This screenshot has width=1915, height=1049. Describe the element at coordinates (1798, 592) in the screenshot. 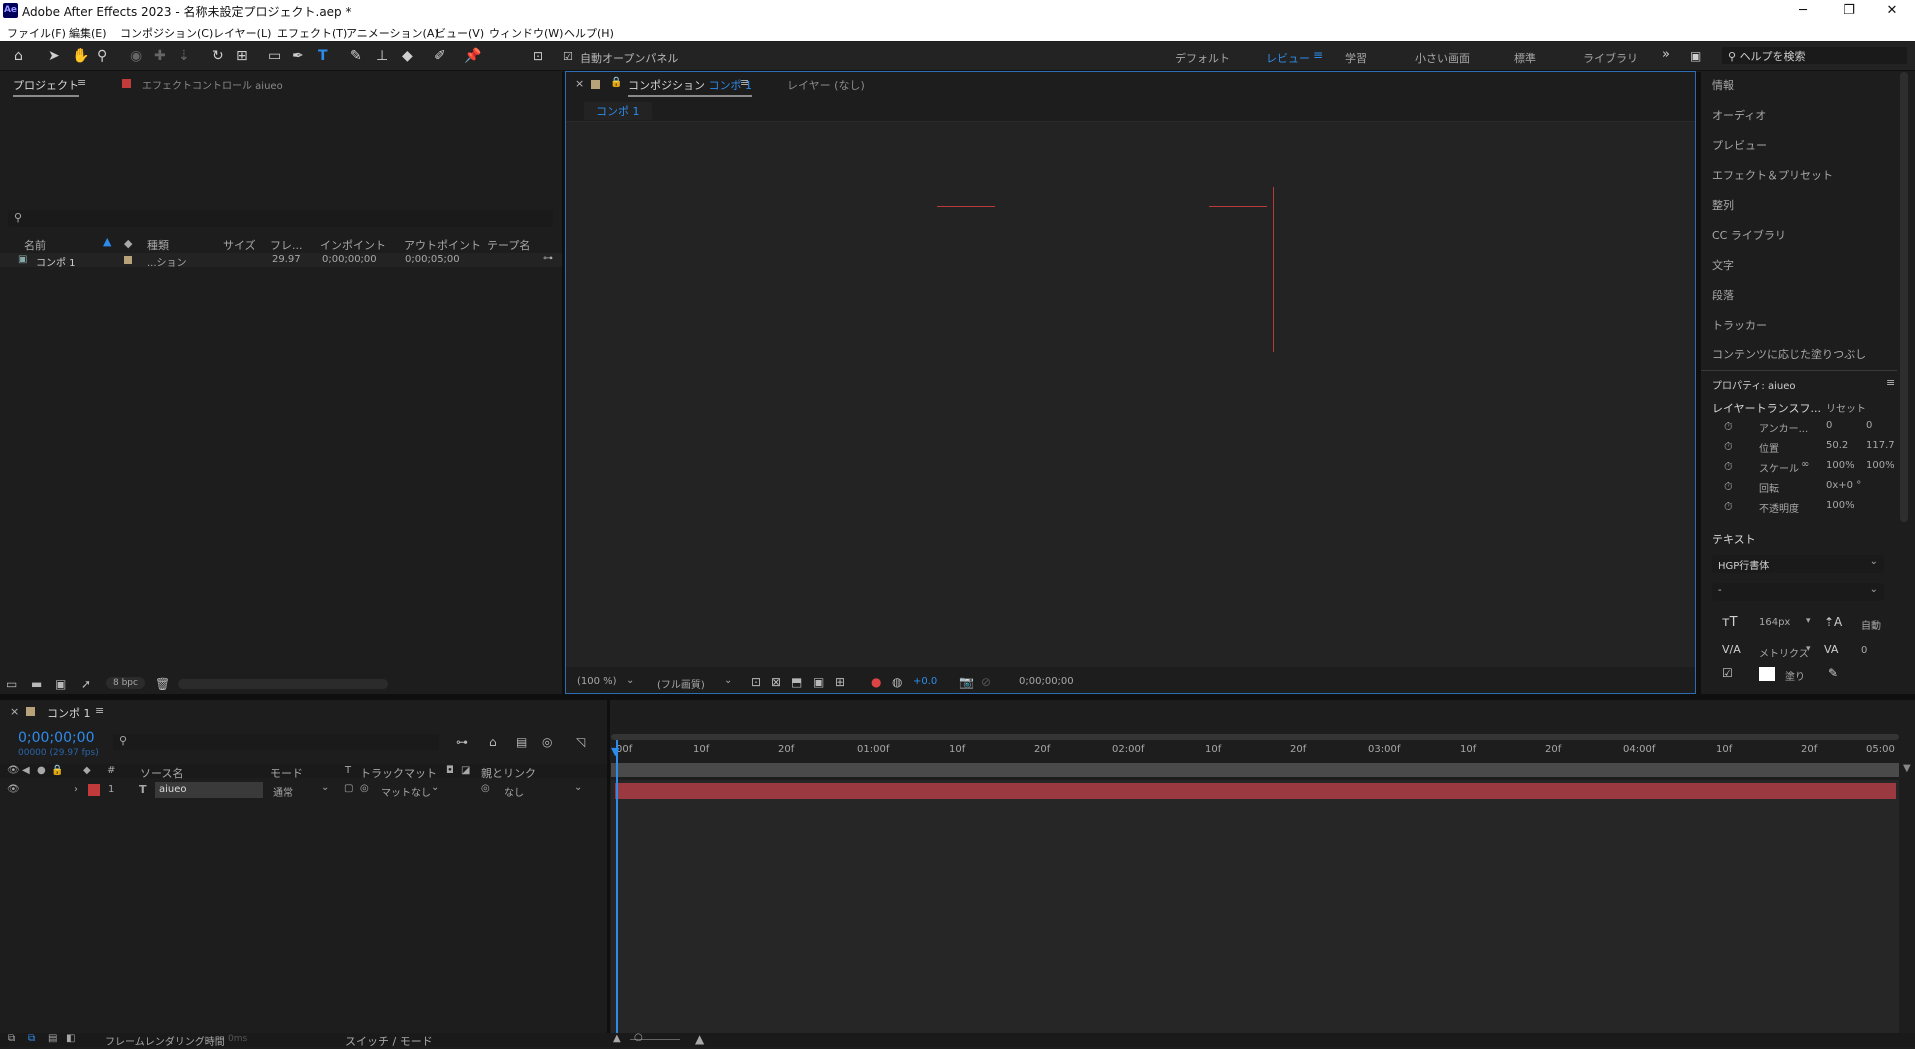

I see `font-style-dropdown: - ⌄` at that location.